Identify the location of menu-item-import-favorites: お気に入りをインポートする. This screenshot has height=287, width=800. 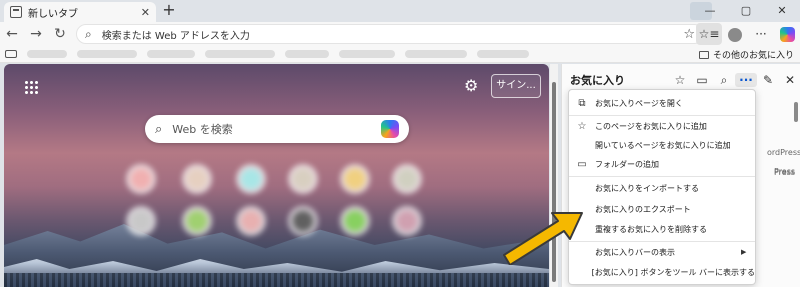
(662, 188).